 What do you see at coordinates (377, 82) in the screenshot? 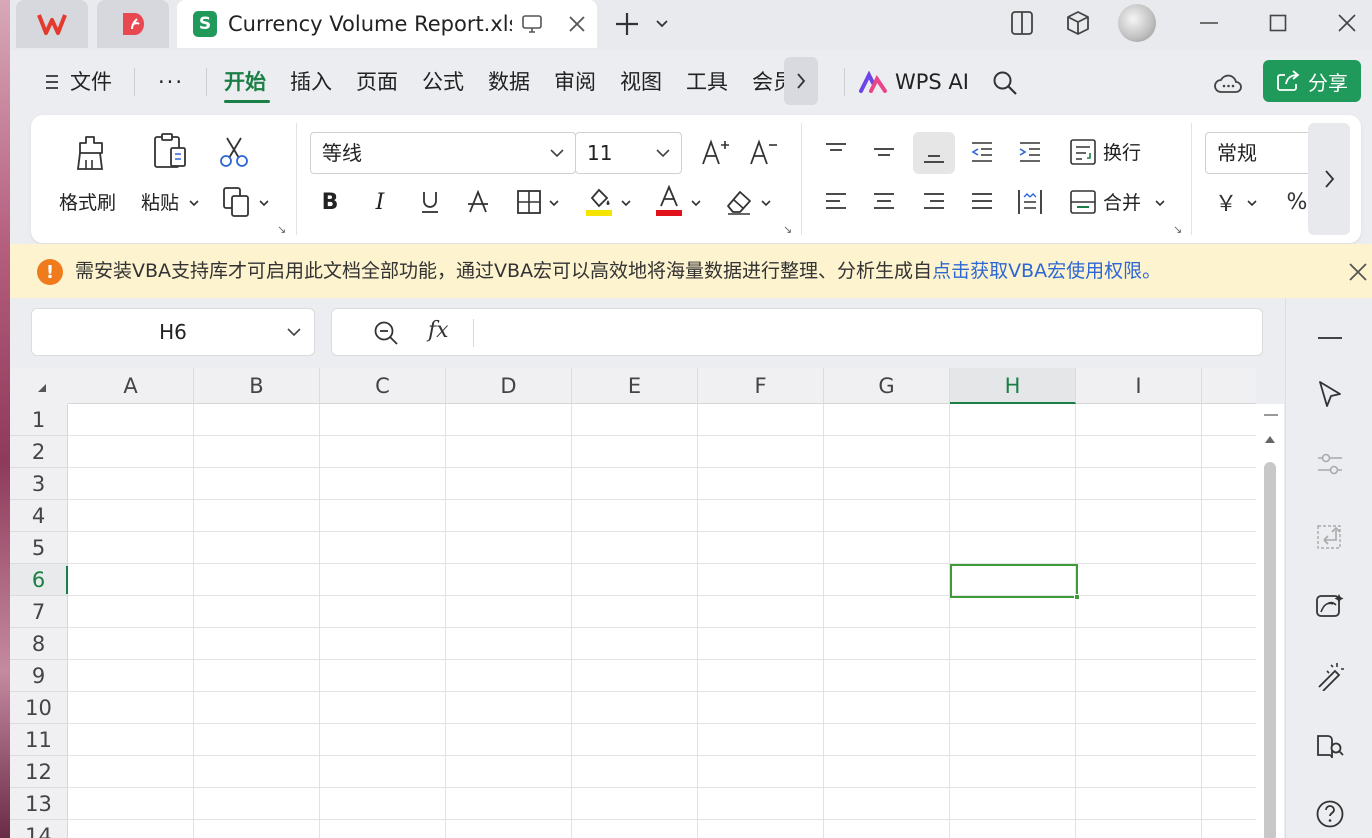
I see `tab-page: 页面` at bounding box center [377, 82].